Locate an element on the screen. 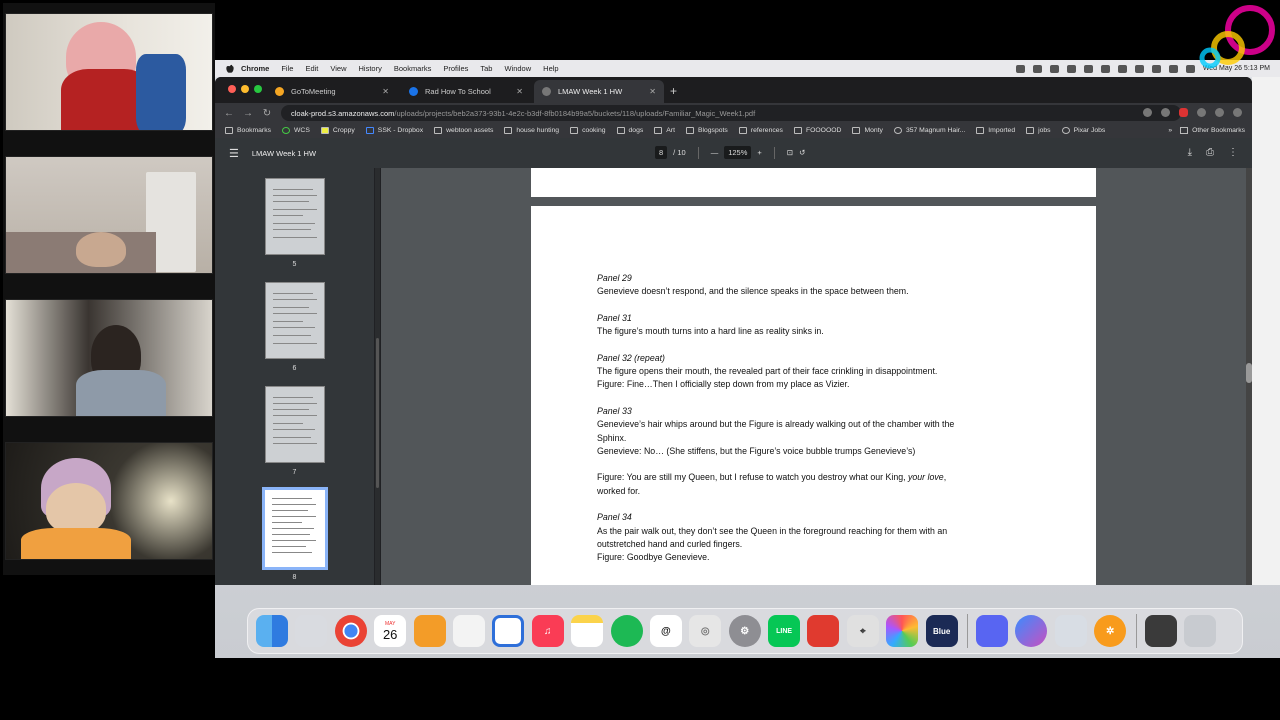  close-window-icon is located at coordinates (232, 89).